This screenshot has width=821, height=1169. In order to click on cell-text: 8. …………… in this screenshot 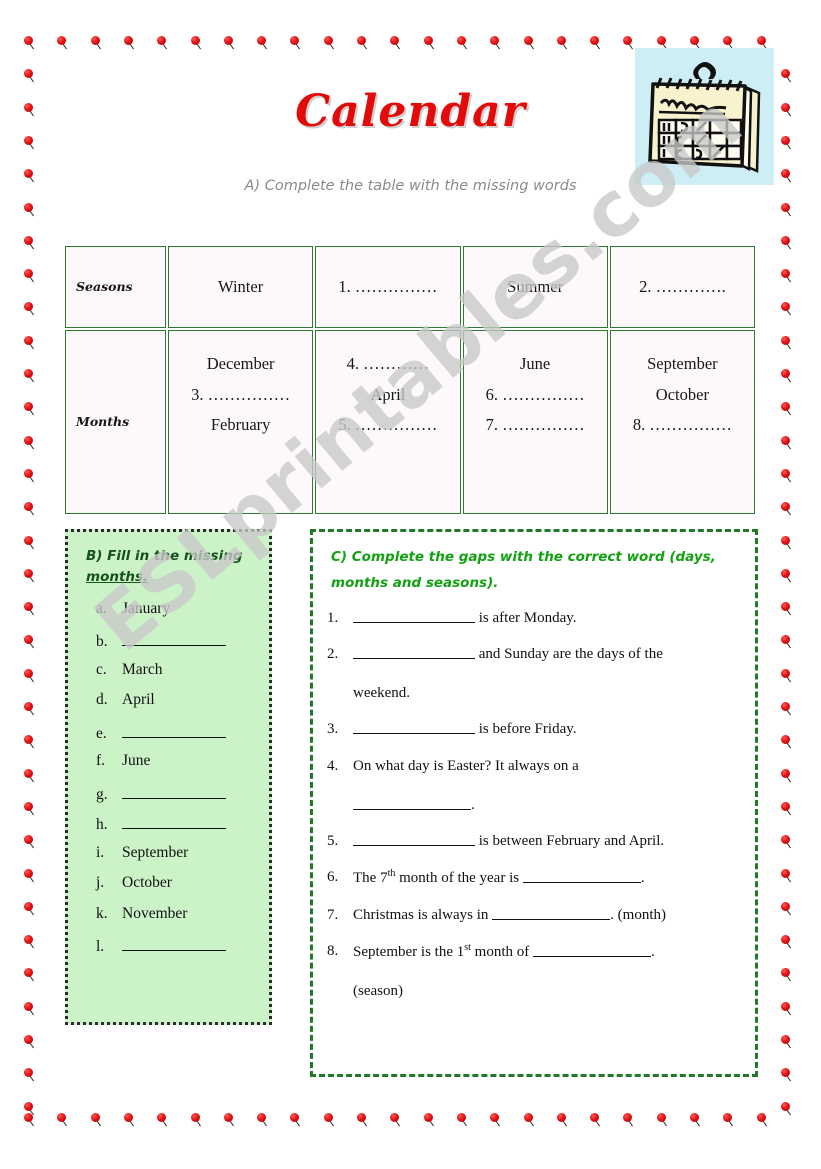, I will do `click(682, 425)`.